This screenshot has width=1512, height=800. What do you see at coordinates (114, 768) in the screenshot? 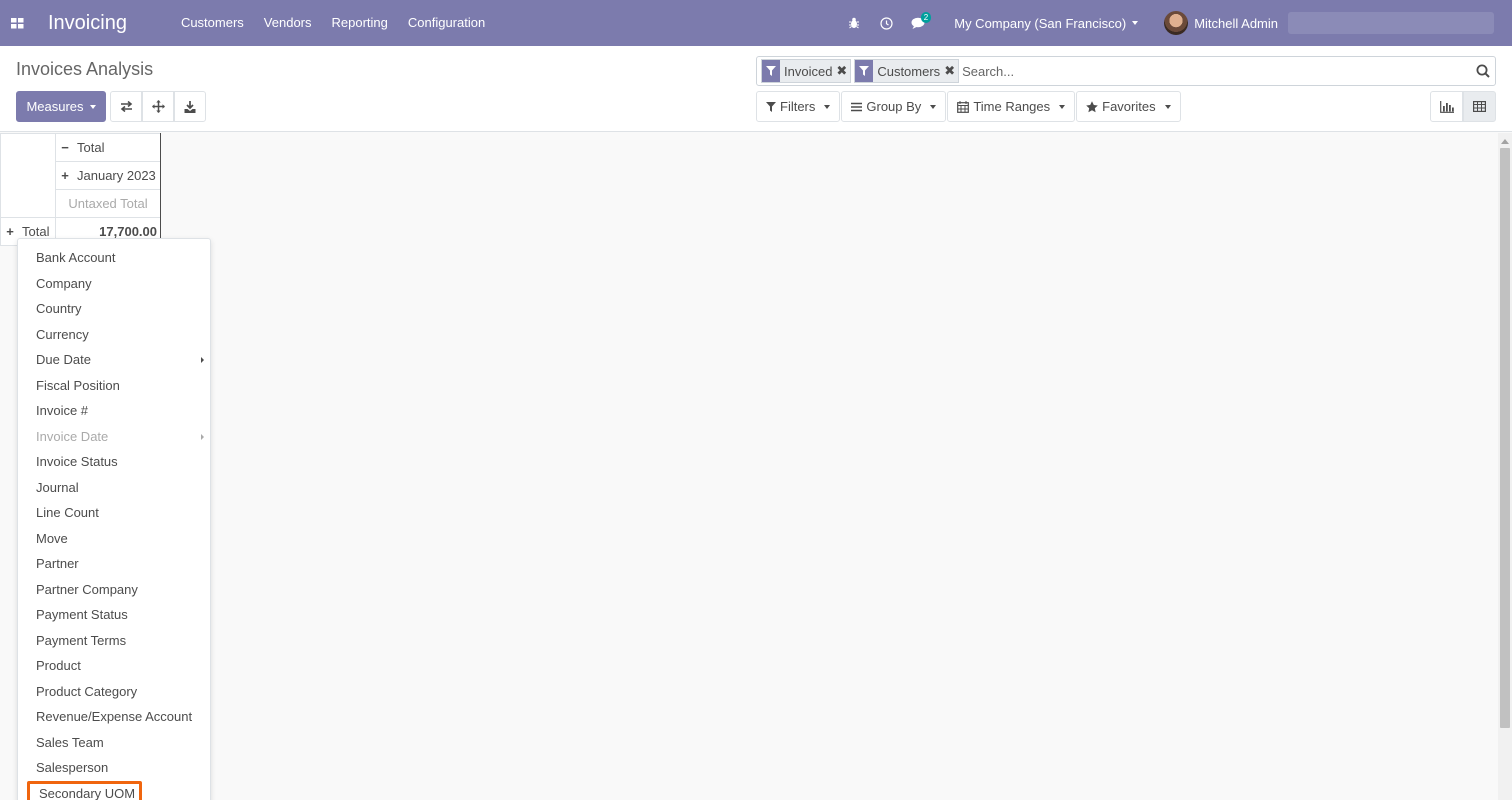
I see `dropdown-item-salesperson: Salesperson` at bounding box center [114, 768].